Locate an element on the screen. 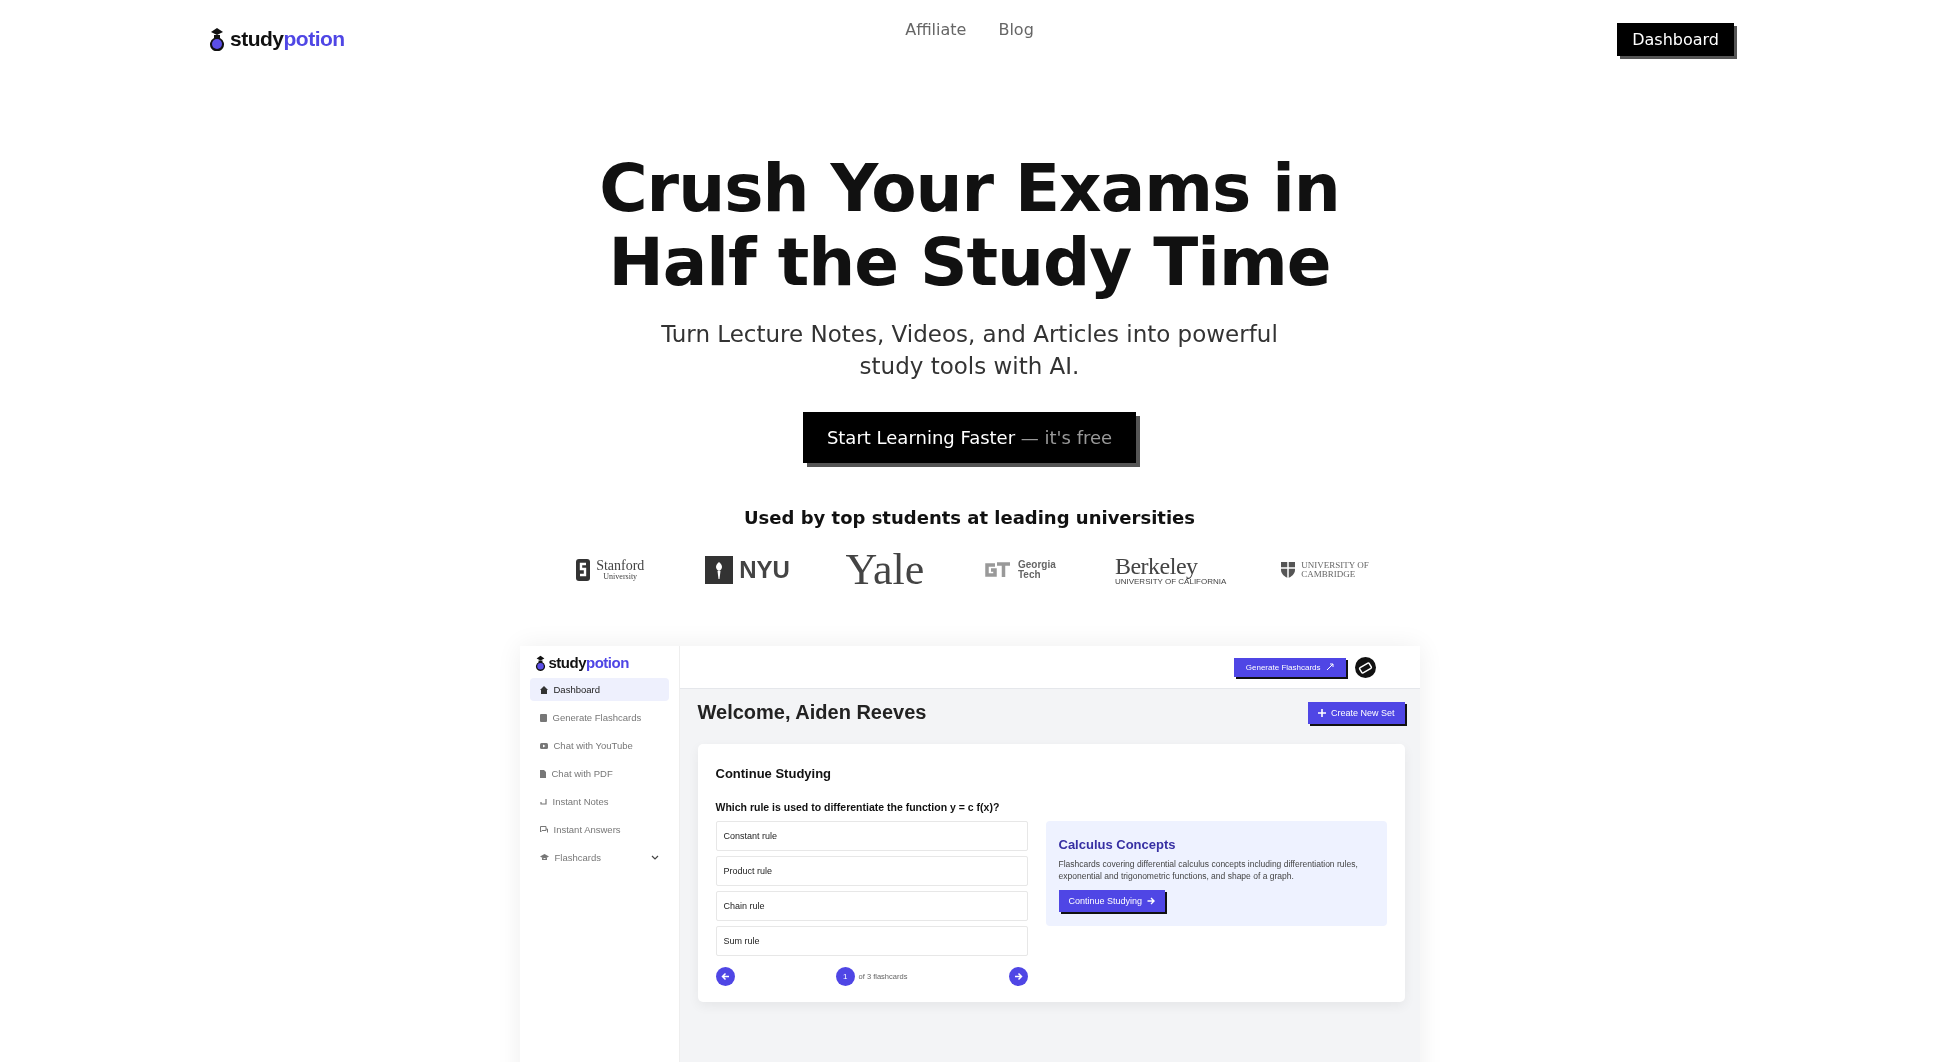 The width and height of the screenshot is (1939, 1062). hero-title: Crush Your Exams in is located at coordinates (969, 189).